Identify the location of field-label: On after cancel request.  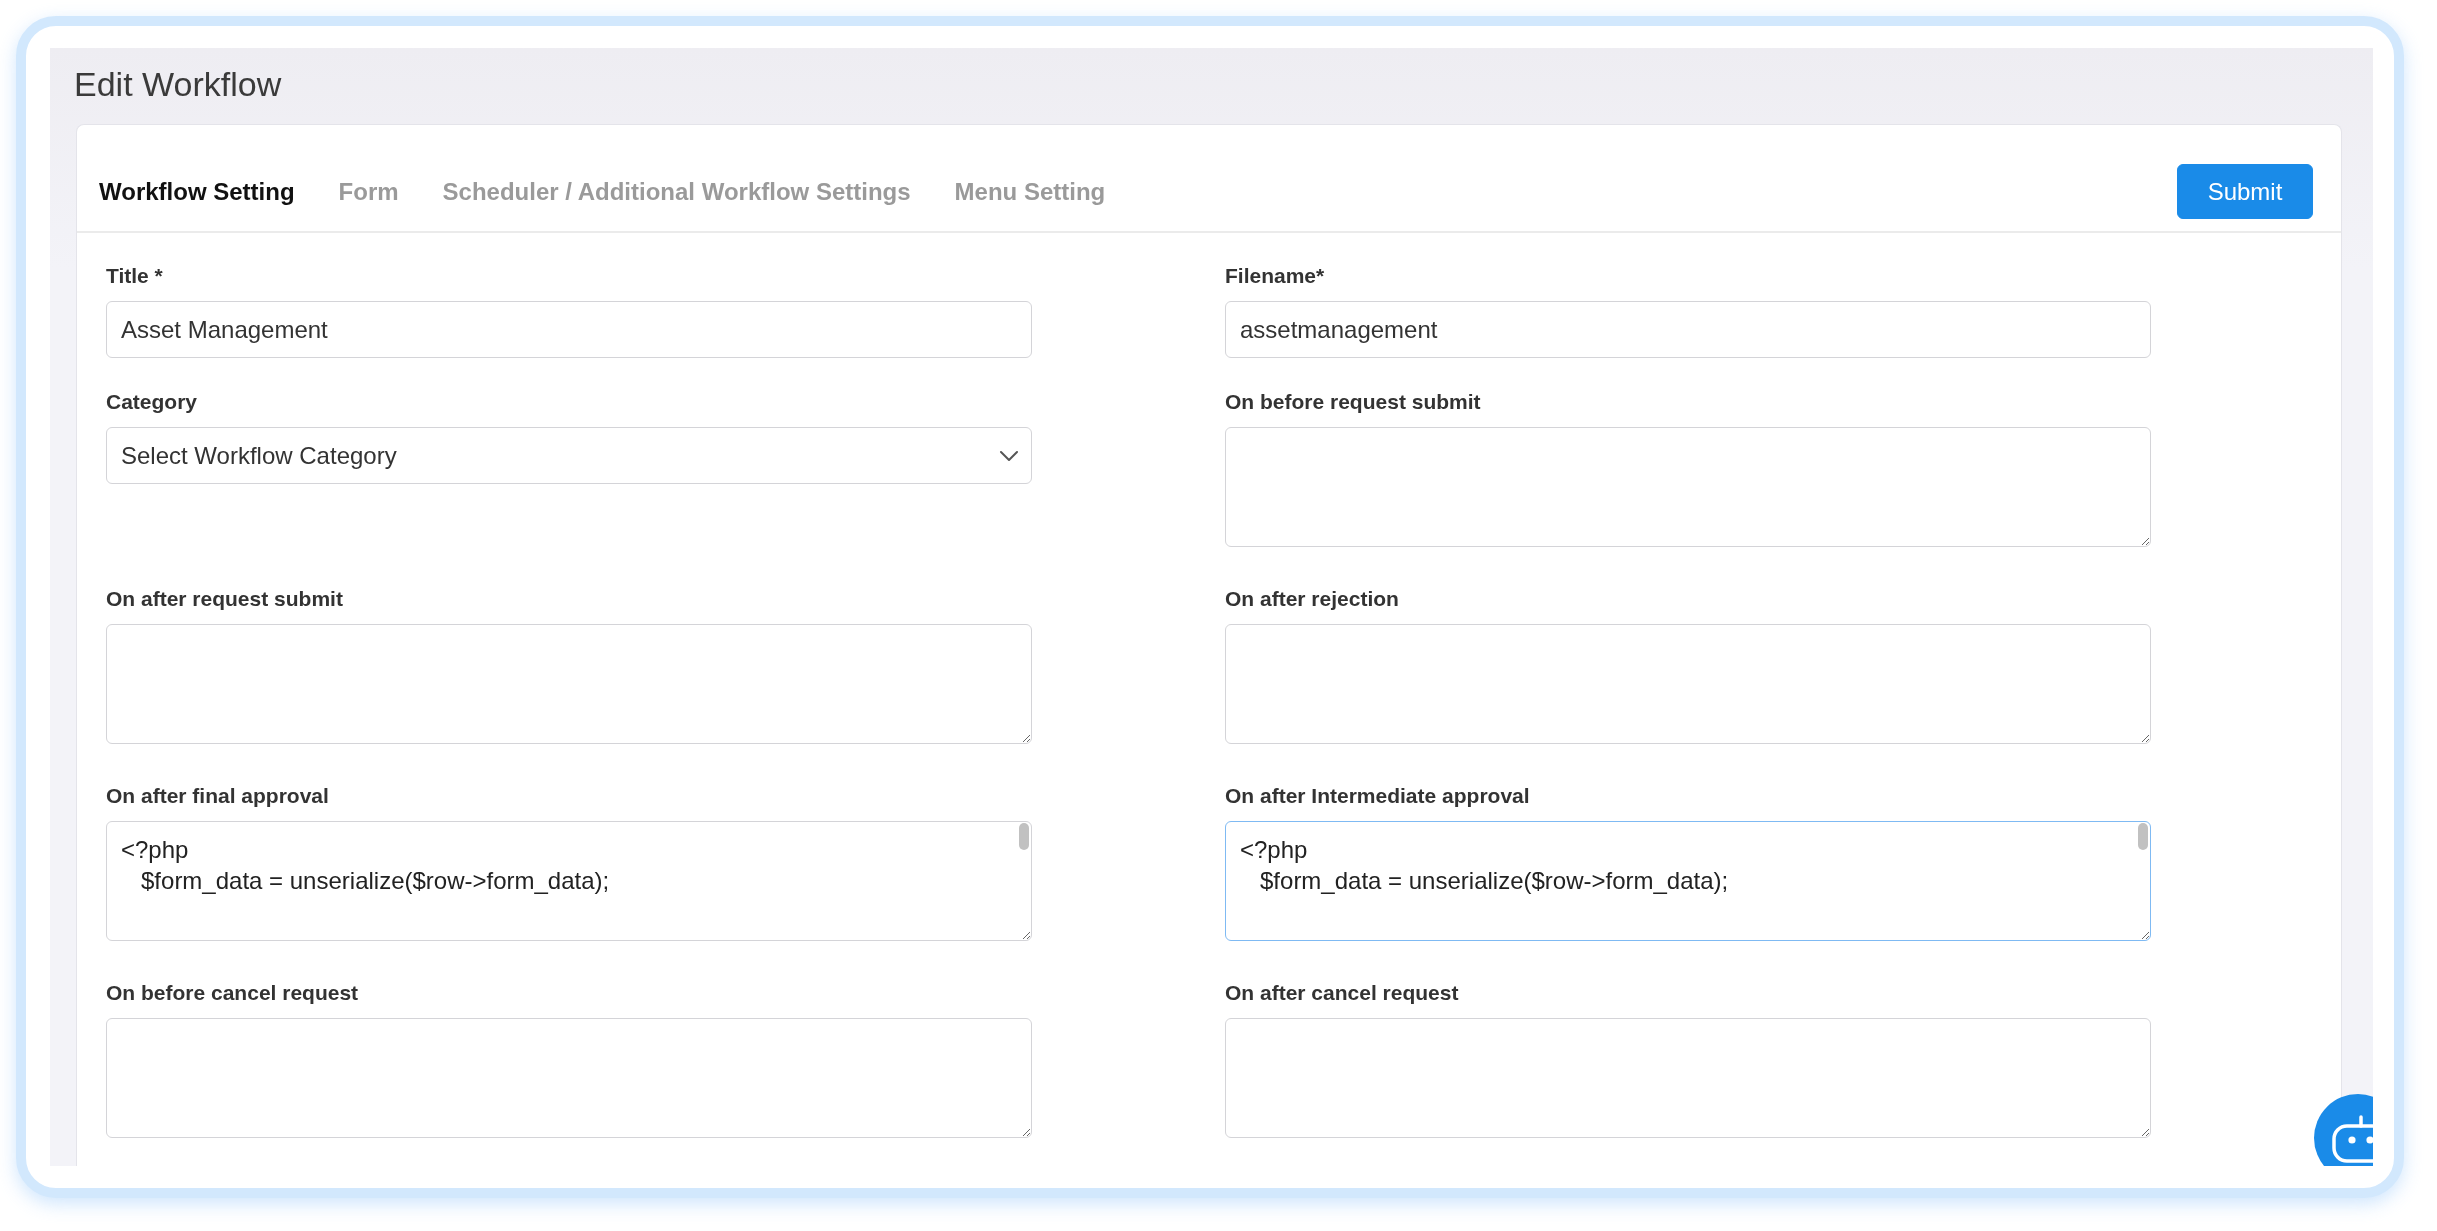
(1342, 992).